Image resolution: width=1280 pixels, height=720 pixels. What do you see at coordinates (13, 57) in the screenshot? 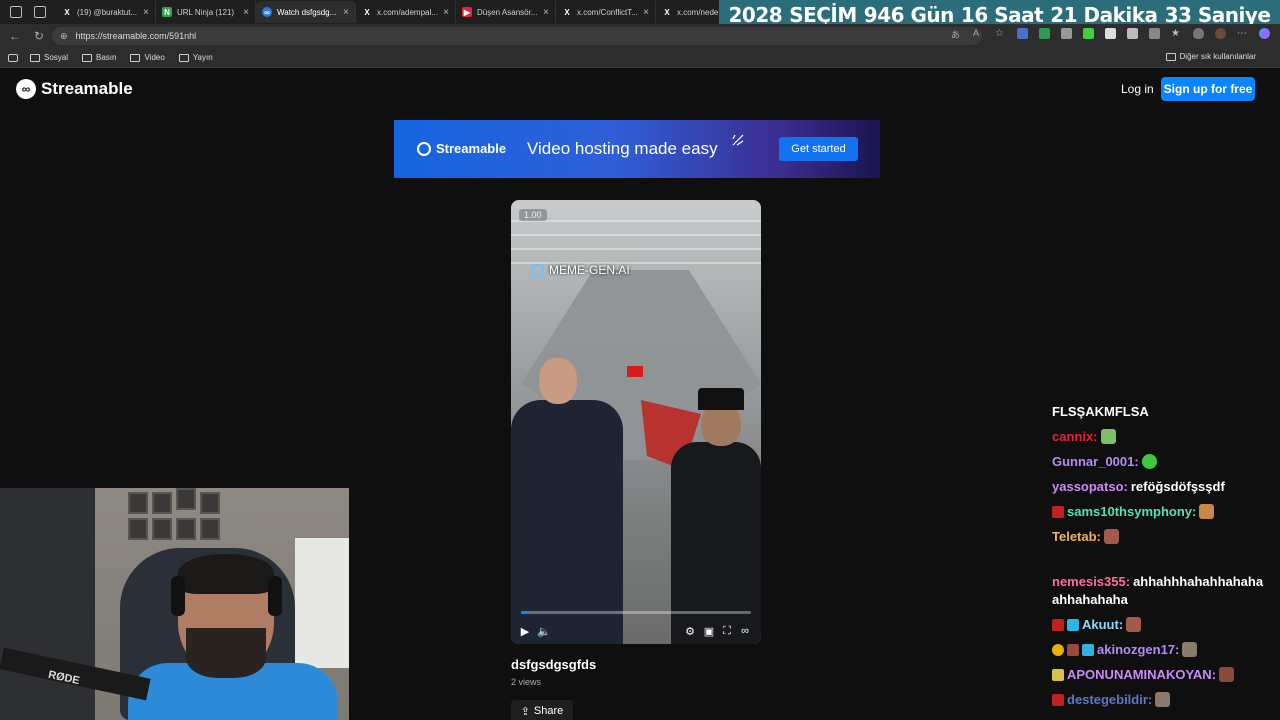
I see `reading-list-icon` at bounding box center [13, 57].